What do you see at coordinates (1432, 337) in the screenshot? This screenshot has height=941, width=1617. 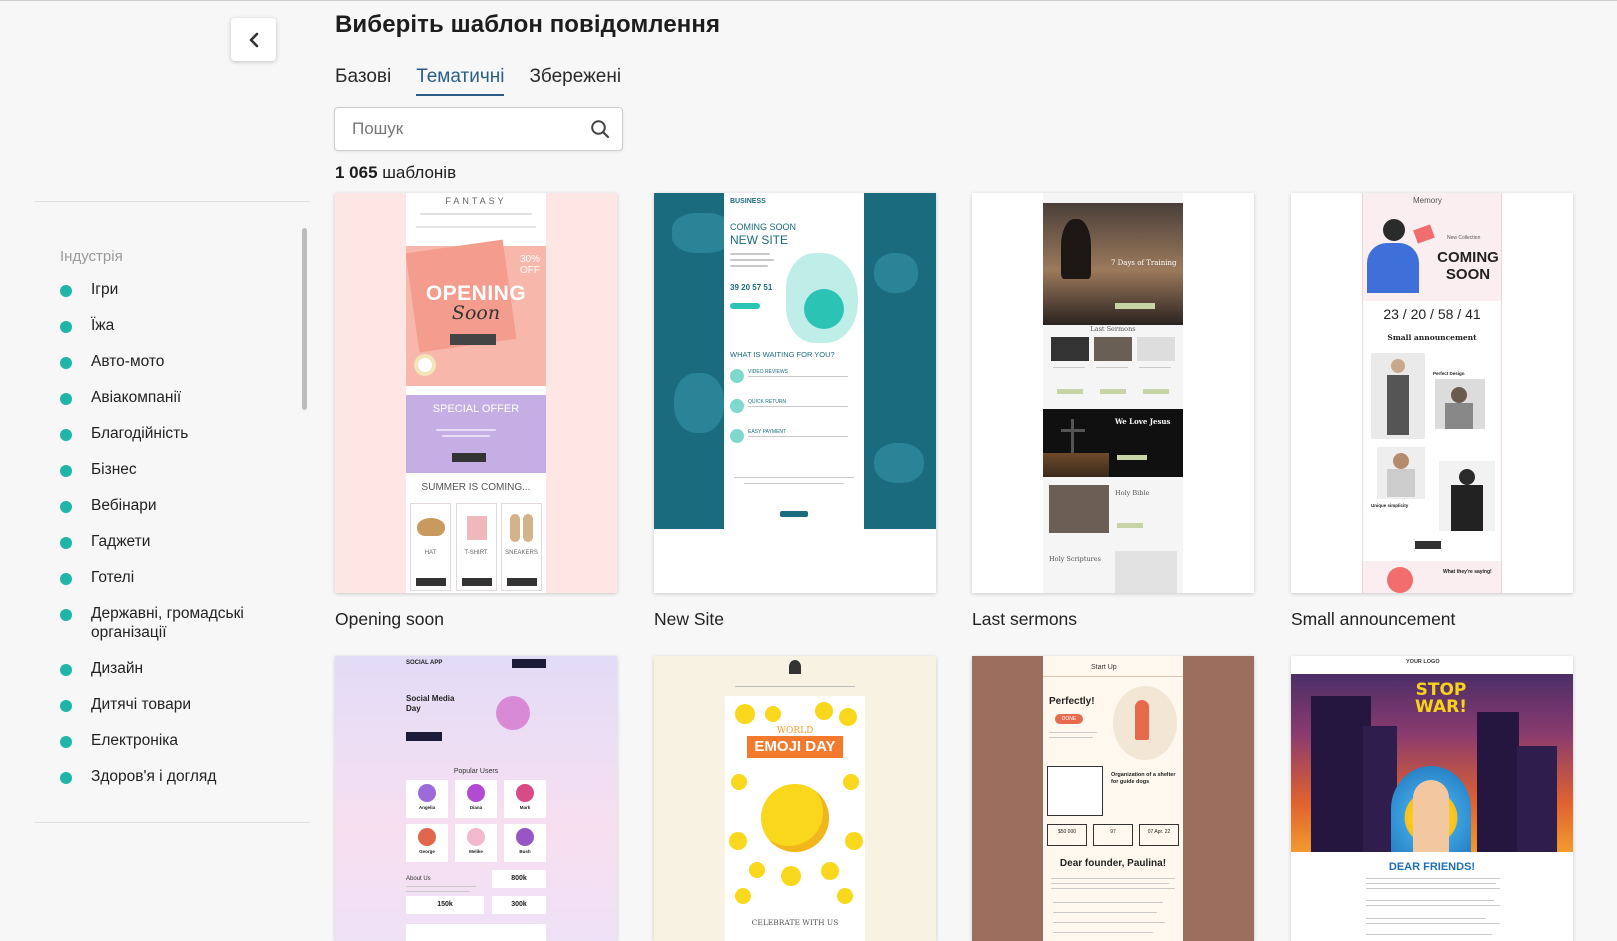 I see `preview-section: Small announcement` at bounding box center [1432, 337].